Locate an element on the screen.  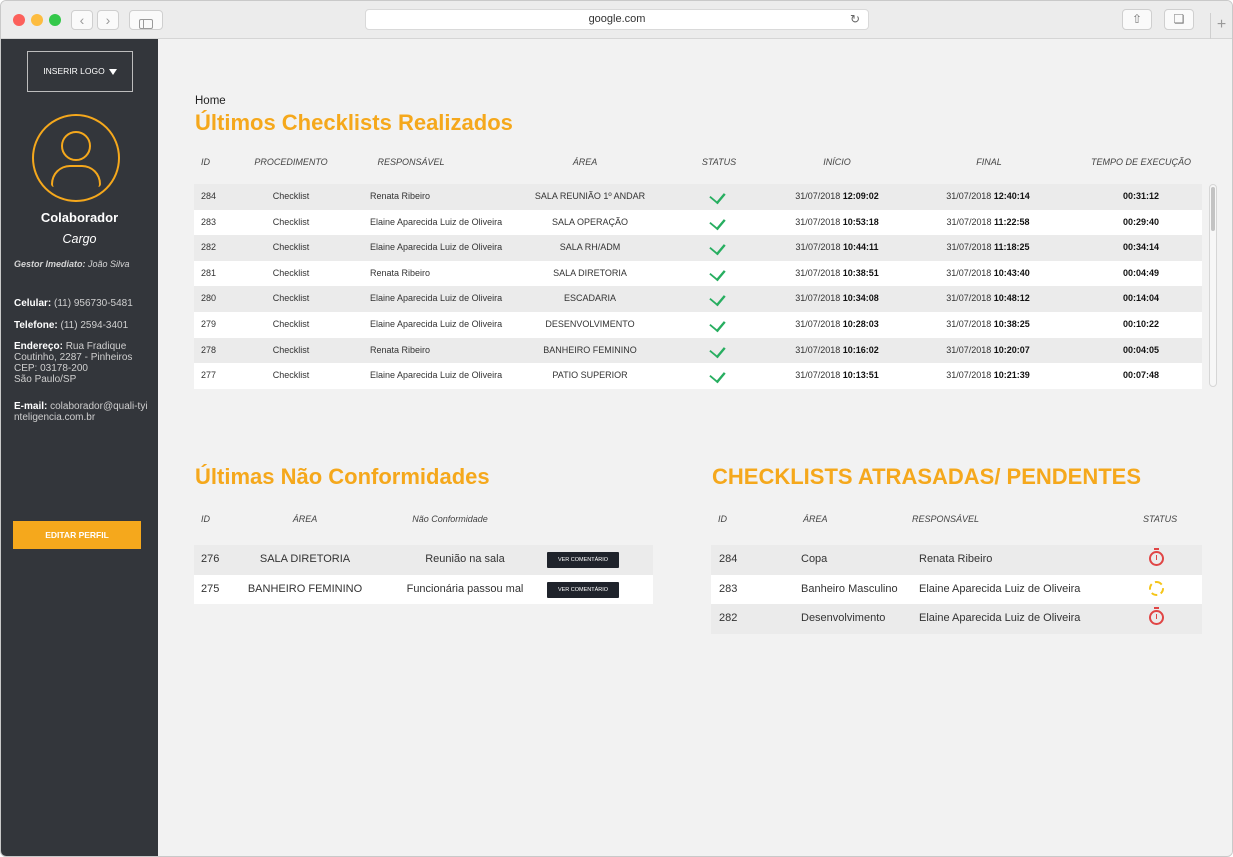
checklists-header-cell: ID is located at coordinates (205, 162).